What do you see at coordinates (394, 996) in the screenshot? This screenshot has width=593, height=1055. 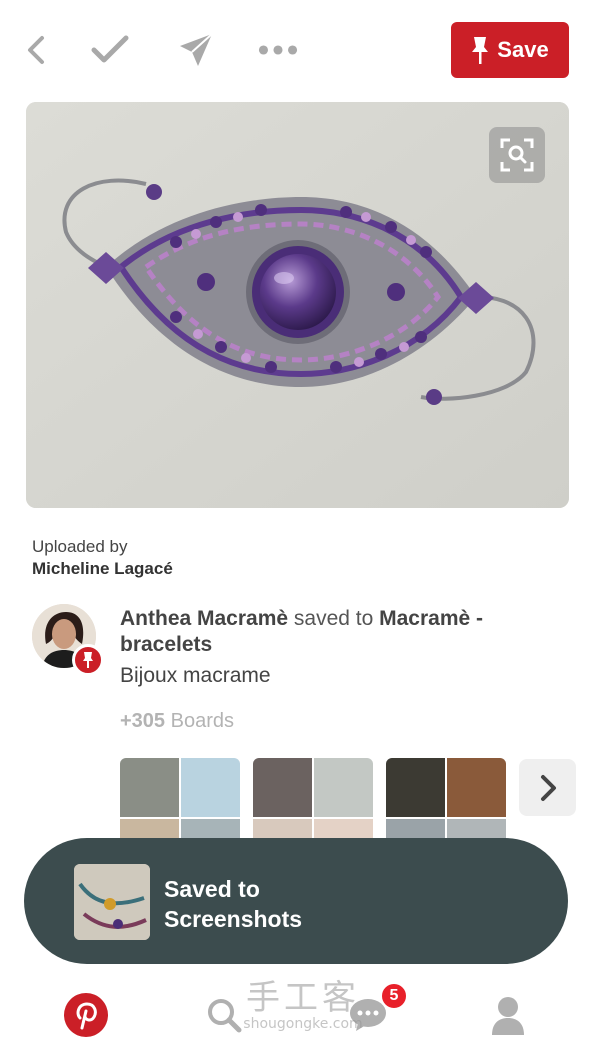 I see `notification-badge: 5` at bounding box center [394, 996].